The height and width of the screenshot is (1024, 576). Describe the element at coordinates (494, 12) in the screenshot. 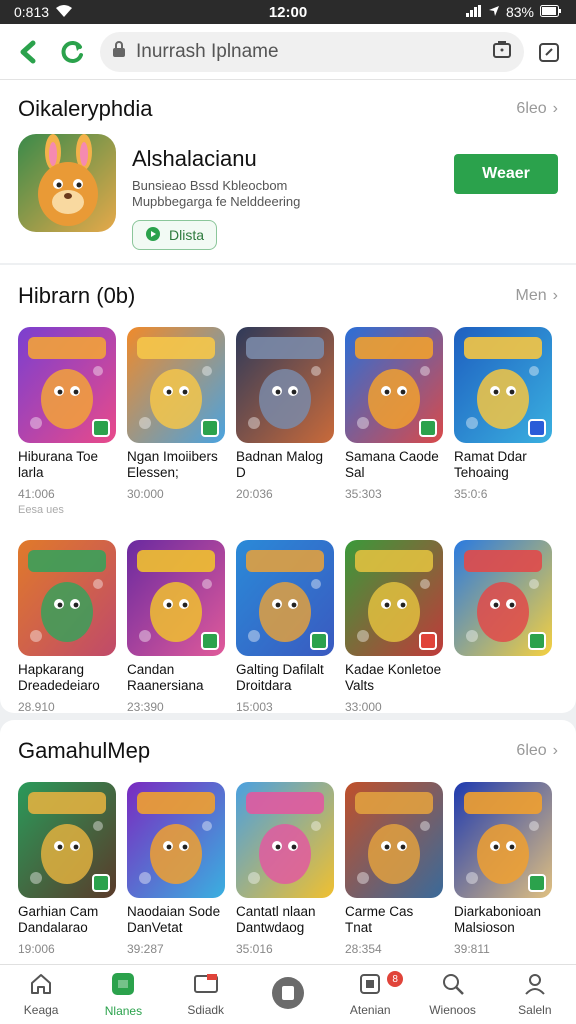

I see `location-icon` at that location.